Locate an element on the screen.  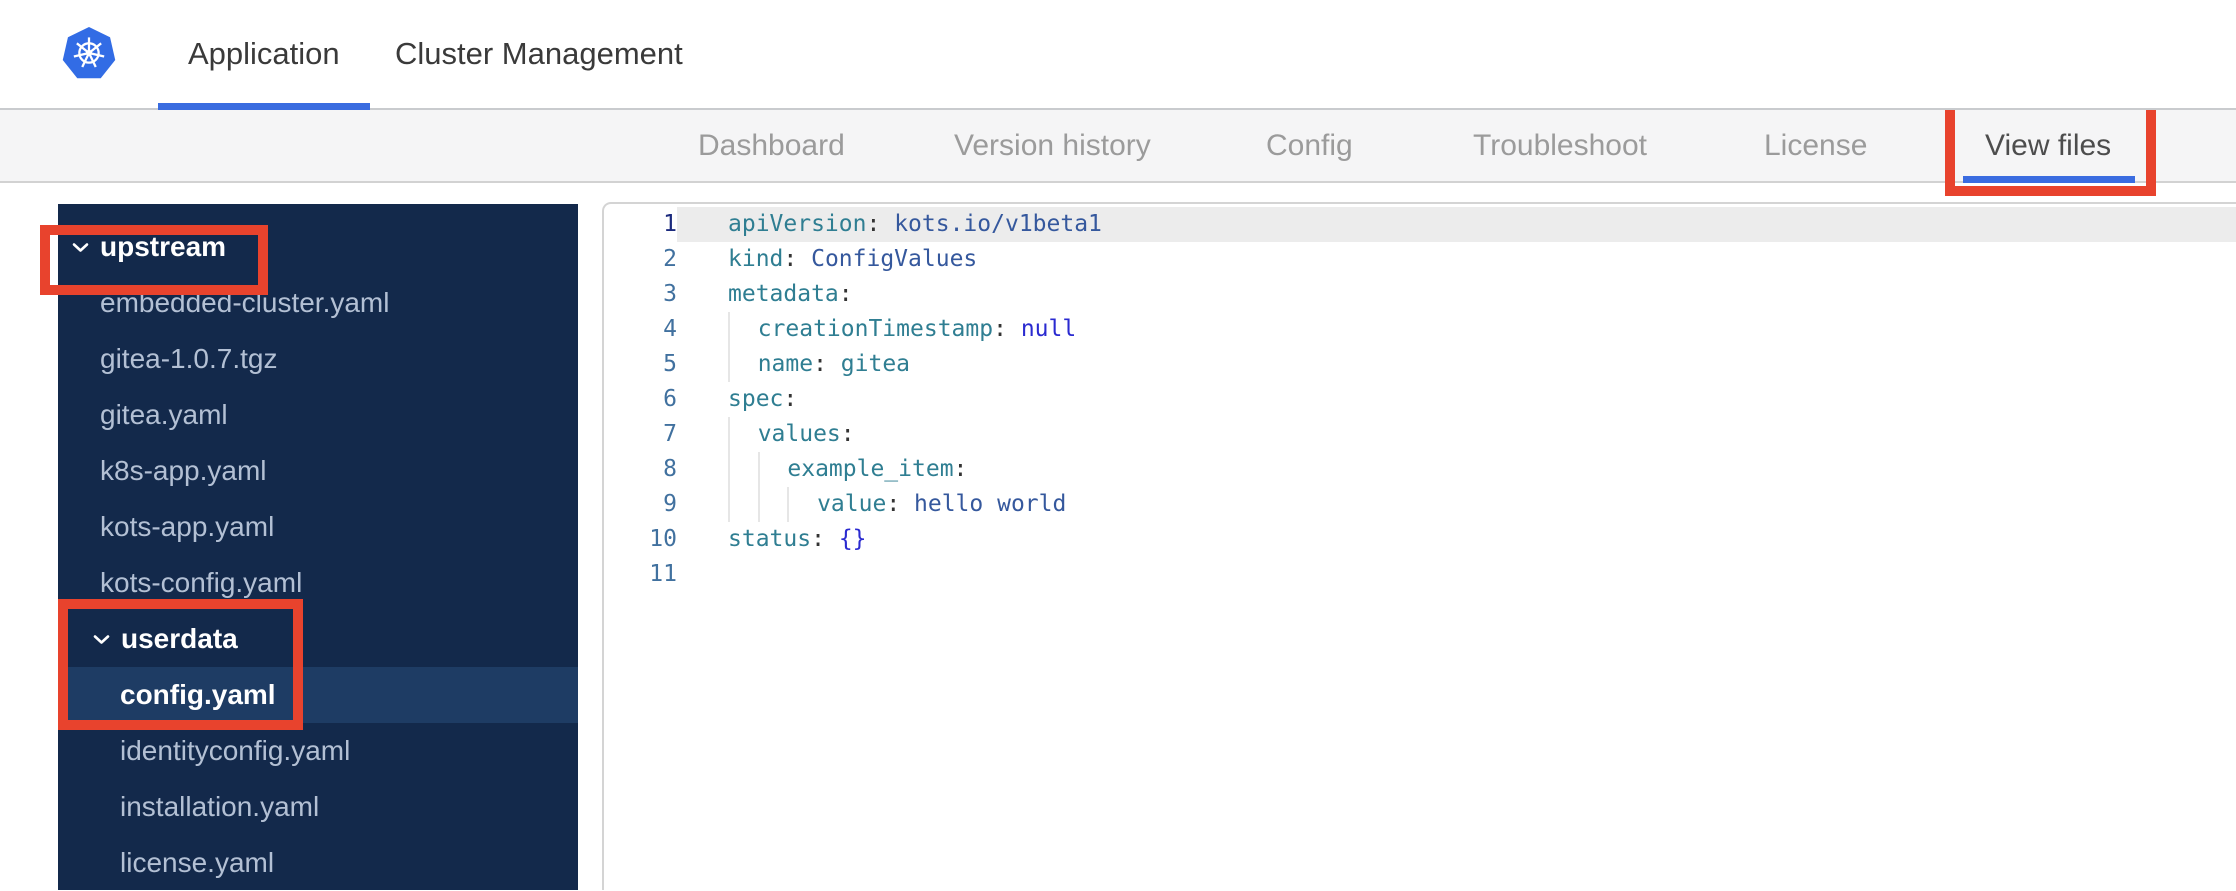
token-key: gitea is located at coordinates (868, 364).